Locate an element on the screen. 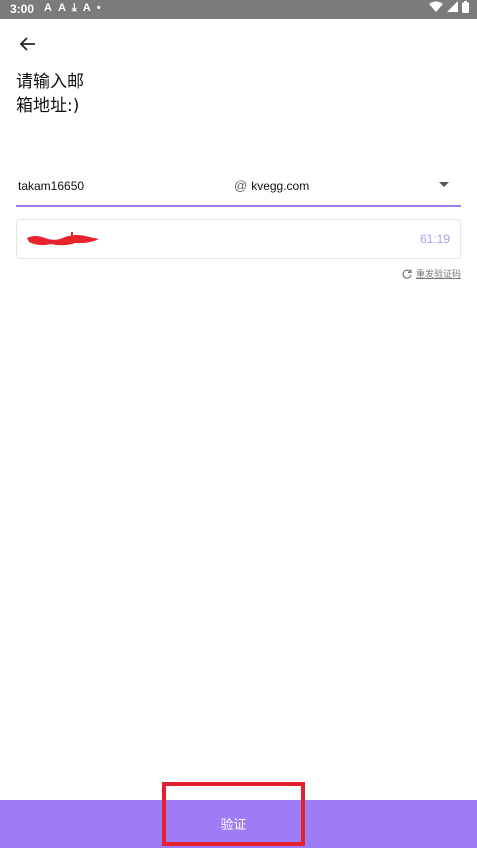 The image size is (477, 848). refresh-icon is located at coordinates (407, 274).